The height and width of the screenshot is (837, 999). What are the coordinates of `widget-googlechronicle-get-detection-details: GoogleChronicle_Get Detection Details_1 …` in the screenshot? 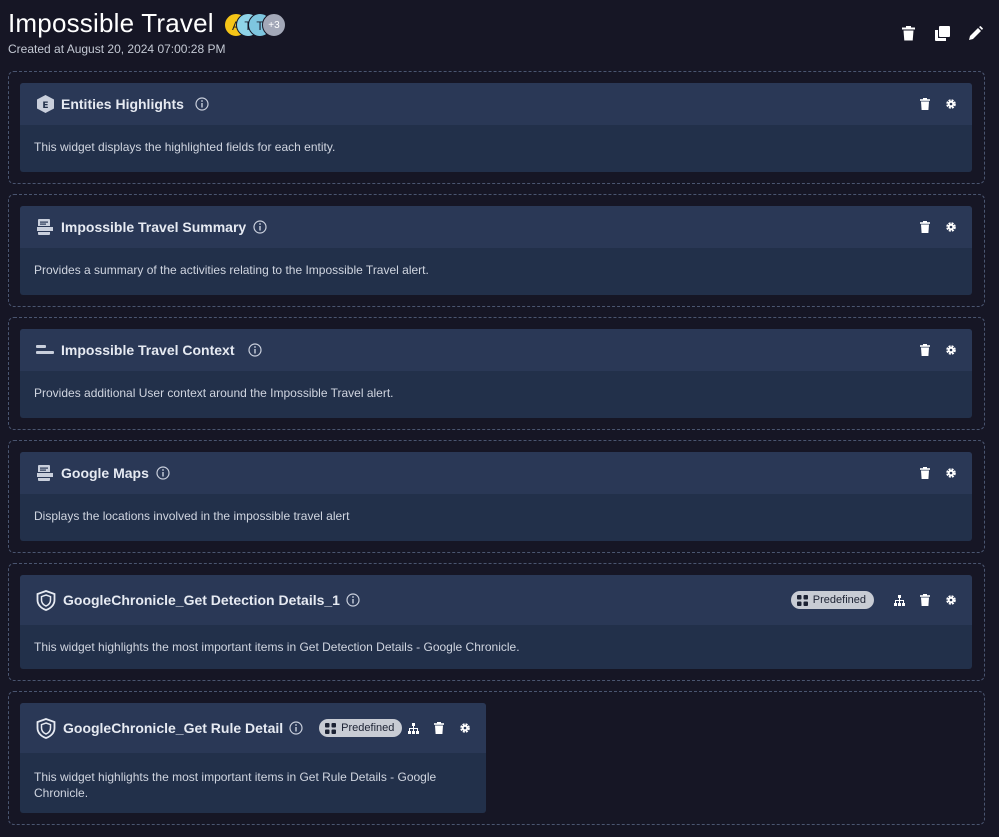 It's located at (496, 622).